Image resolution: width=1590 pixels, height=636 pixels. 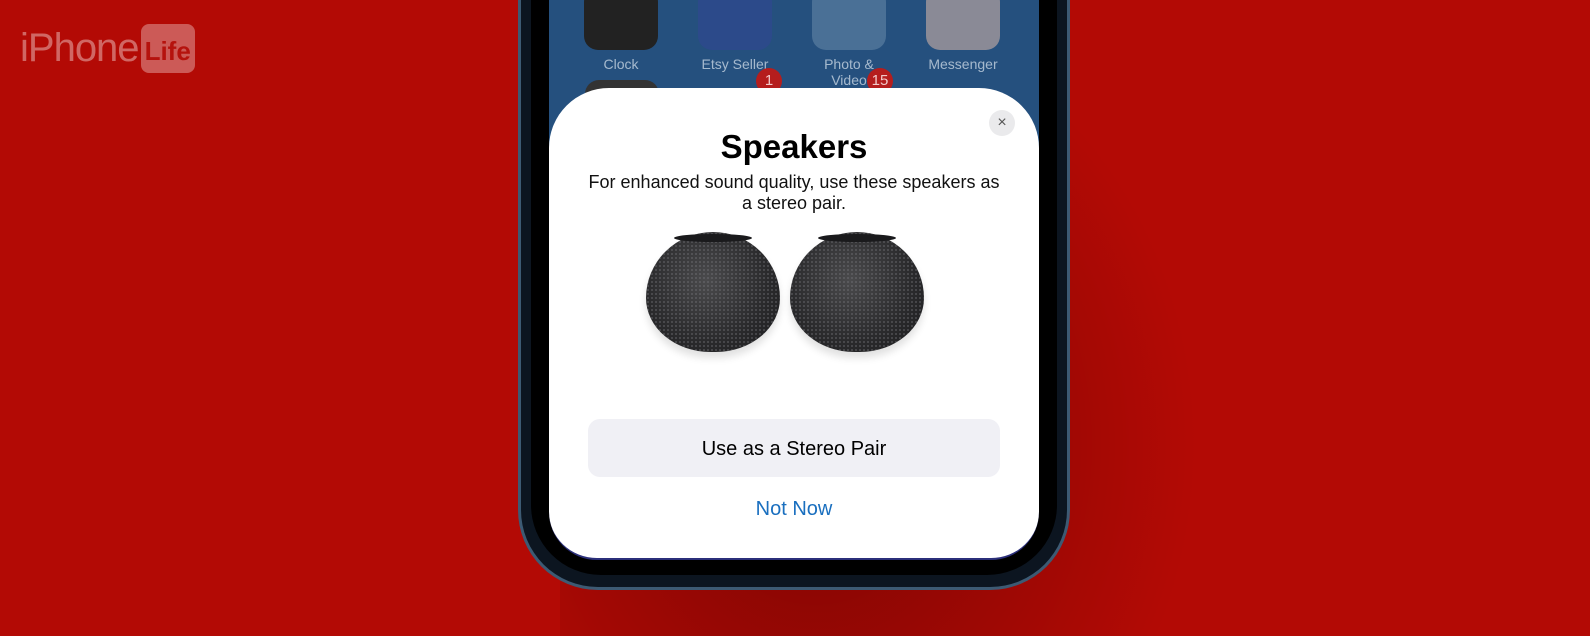 What do you see at coordinates (849, 25) in the screenshot?
I see `folder-icon` at bounding box center [849, 25].